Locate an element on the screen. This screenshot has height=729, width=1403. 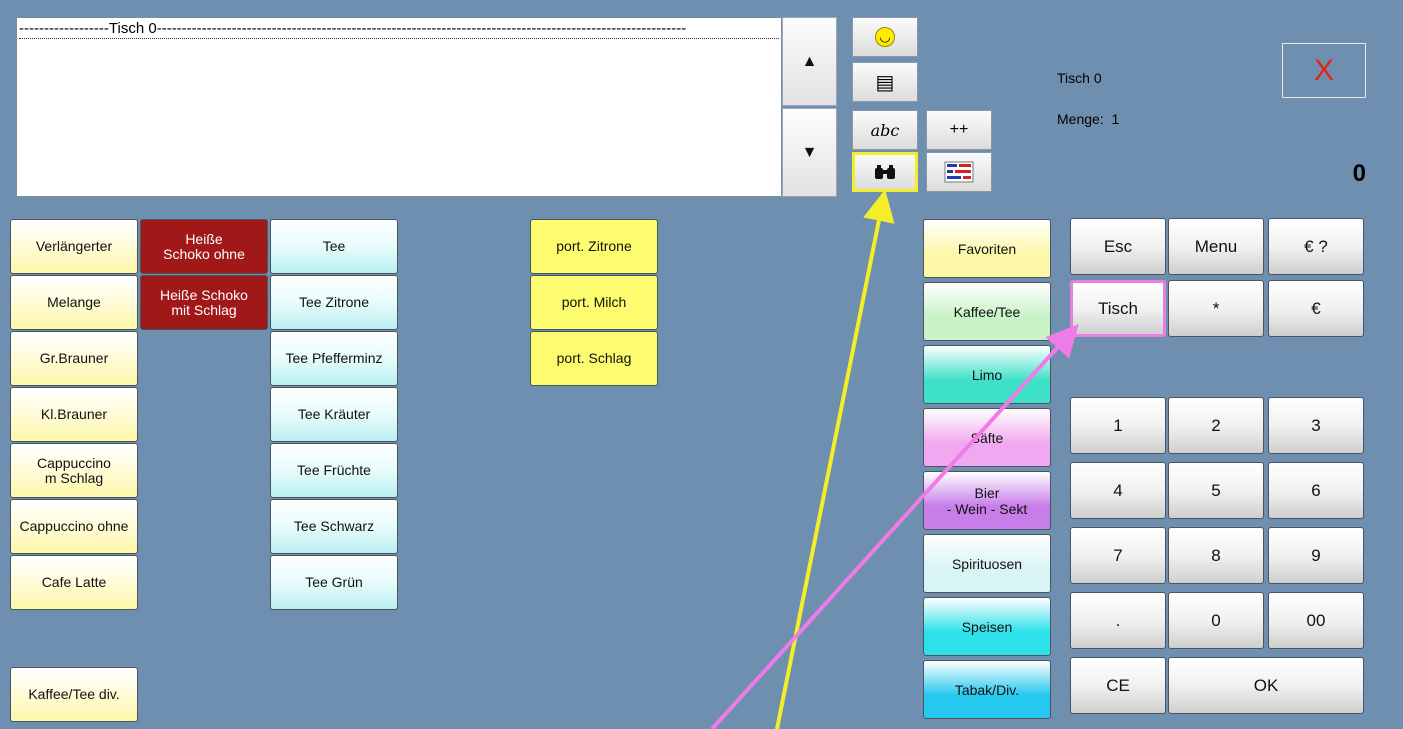
digit-key: 9 is located at coordinates (1316, 555).